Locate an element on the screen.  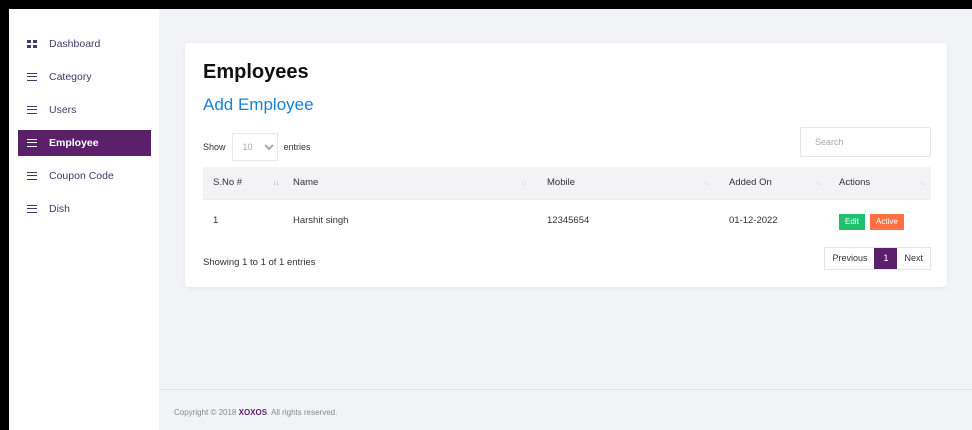
column-header-sno: S.No # is located at coordinates (227, 183).